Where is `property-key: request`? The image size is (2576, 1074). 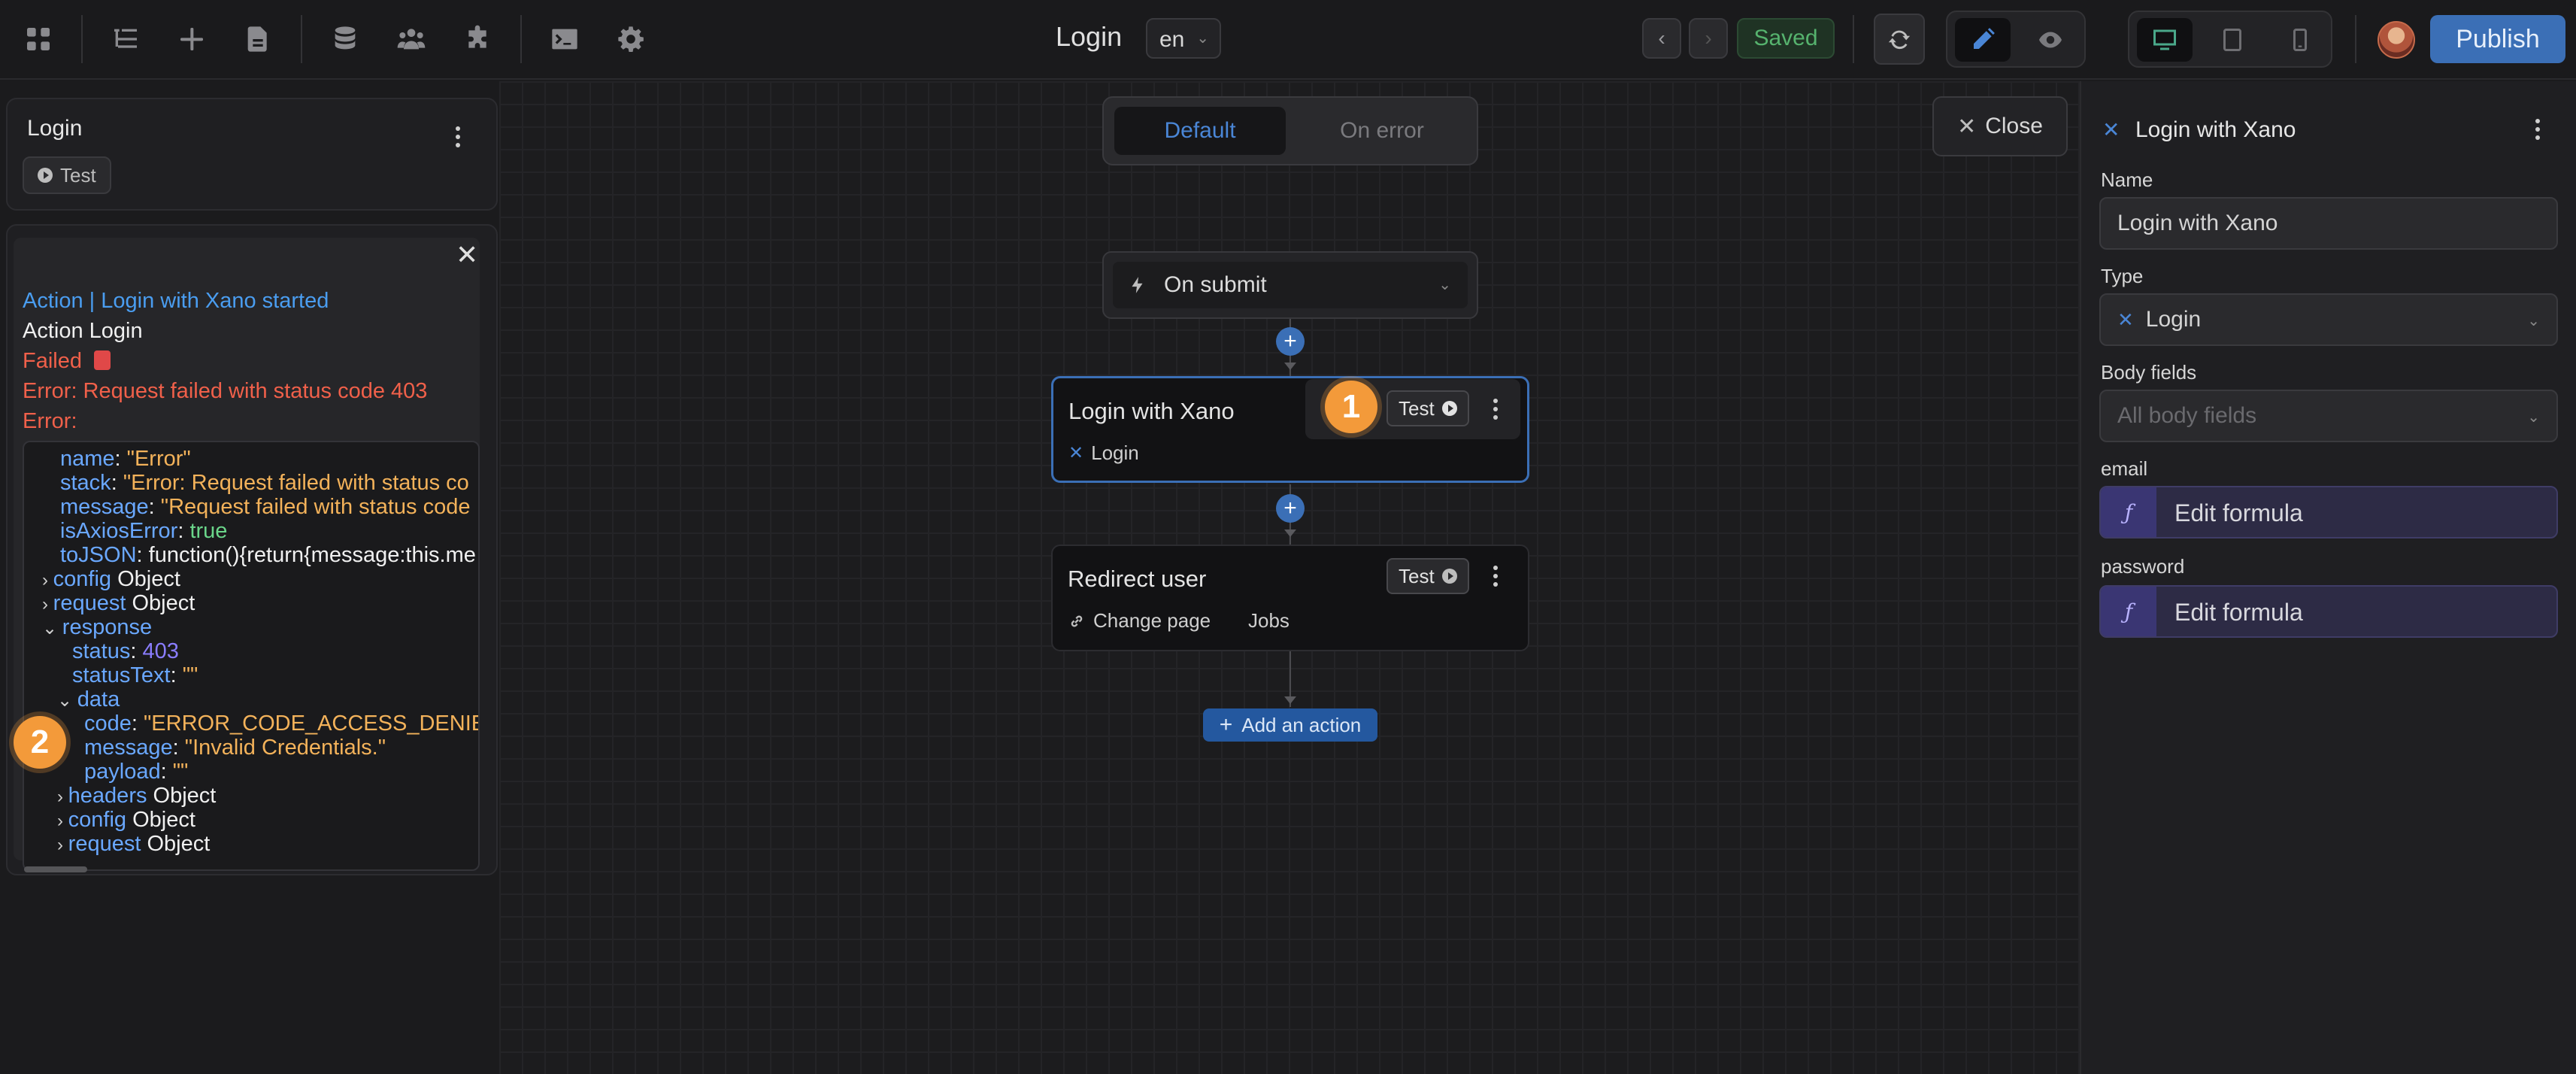
property-key: request is located at coordinates (89, 603).